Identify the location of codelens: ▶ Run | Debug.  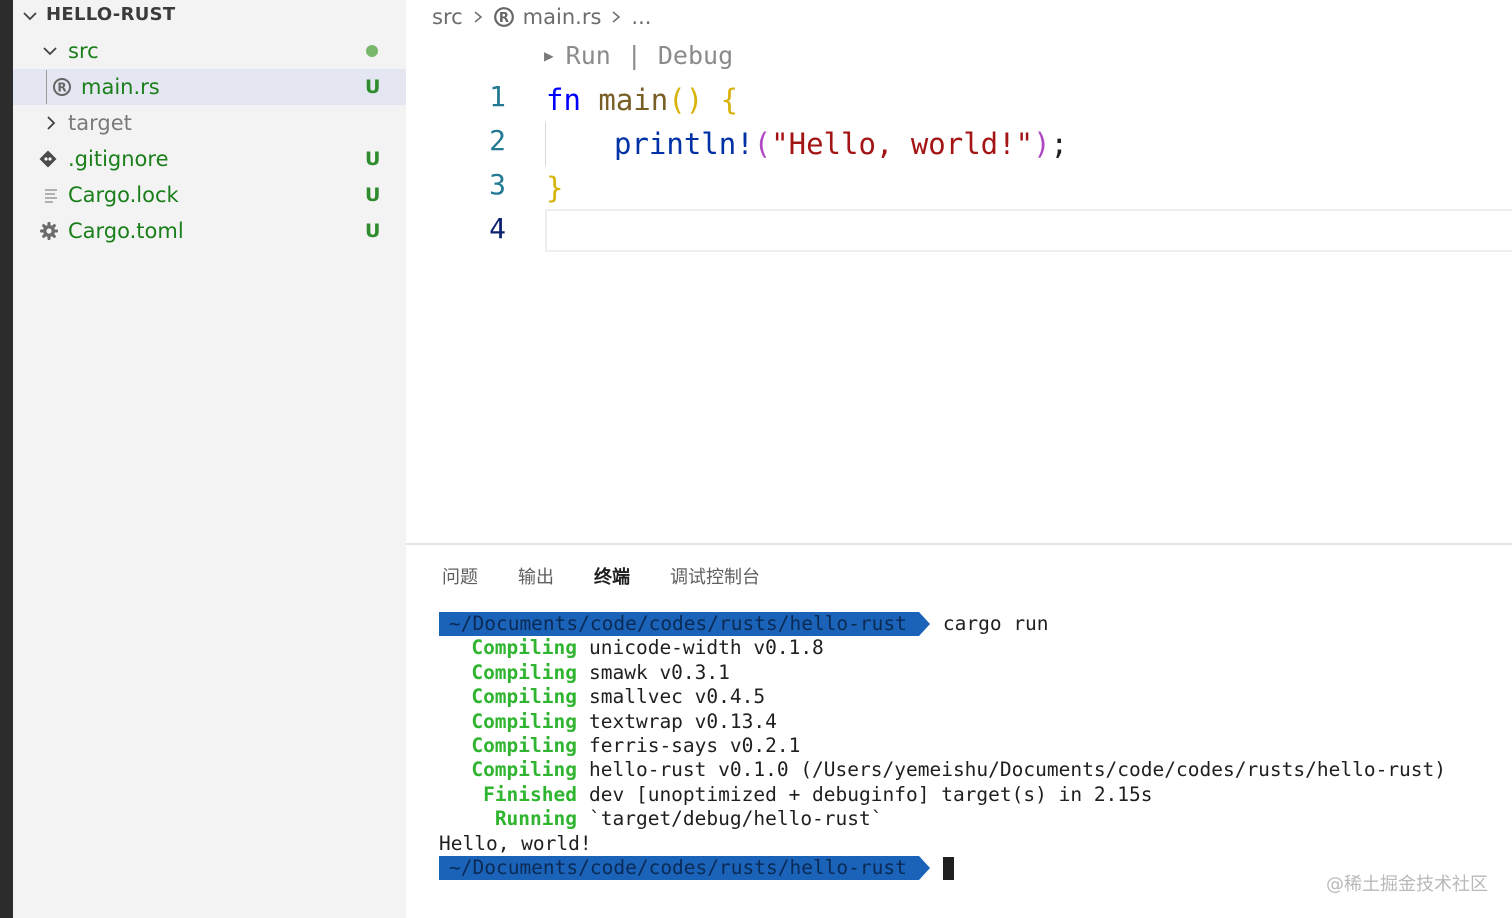
(638, 55).